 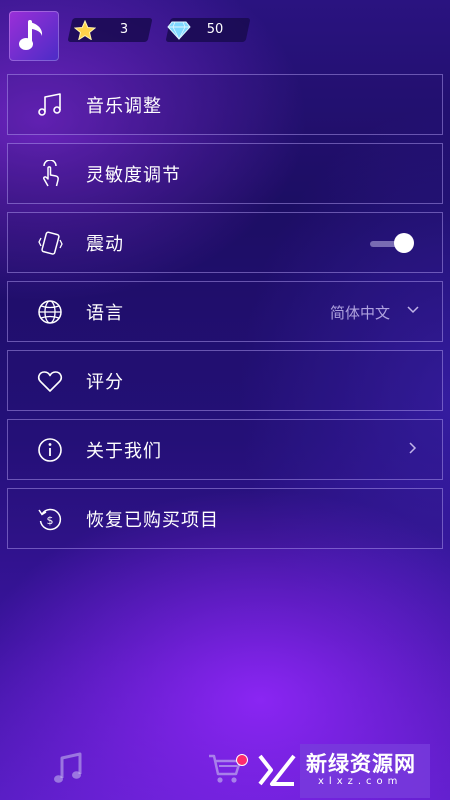 What do you see at coordinates (225, 242) in the screenshot?
I see `menu-item-vibration: 震动` at bounding box center [225, 242].